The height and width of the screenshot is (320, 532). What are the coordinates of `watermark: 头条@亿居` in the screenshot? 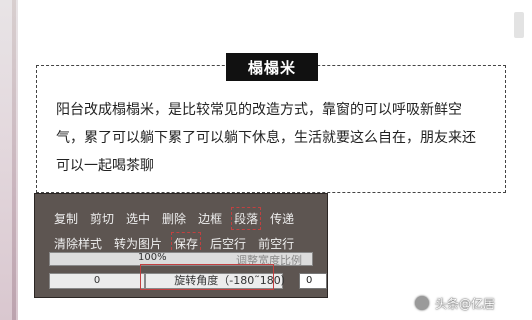 It's located at (455, 303).